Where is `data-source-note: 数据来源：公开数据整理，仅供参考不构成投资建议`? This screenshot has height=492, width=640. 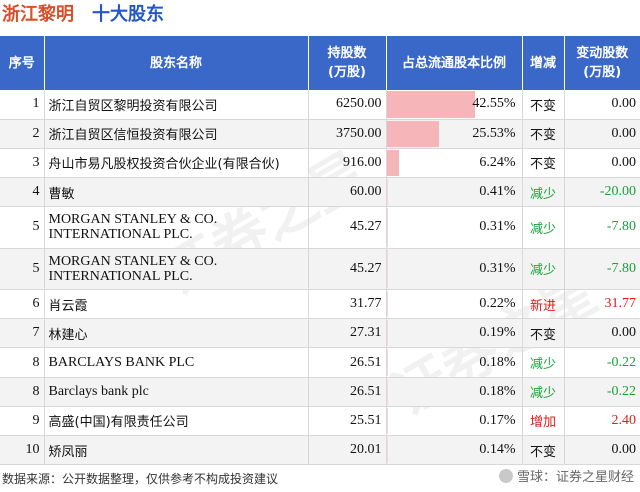
data-source-note: 数据来源：公开数据整理，仅供参考不构成投资建议 is located at coordinates (140, 479).